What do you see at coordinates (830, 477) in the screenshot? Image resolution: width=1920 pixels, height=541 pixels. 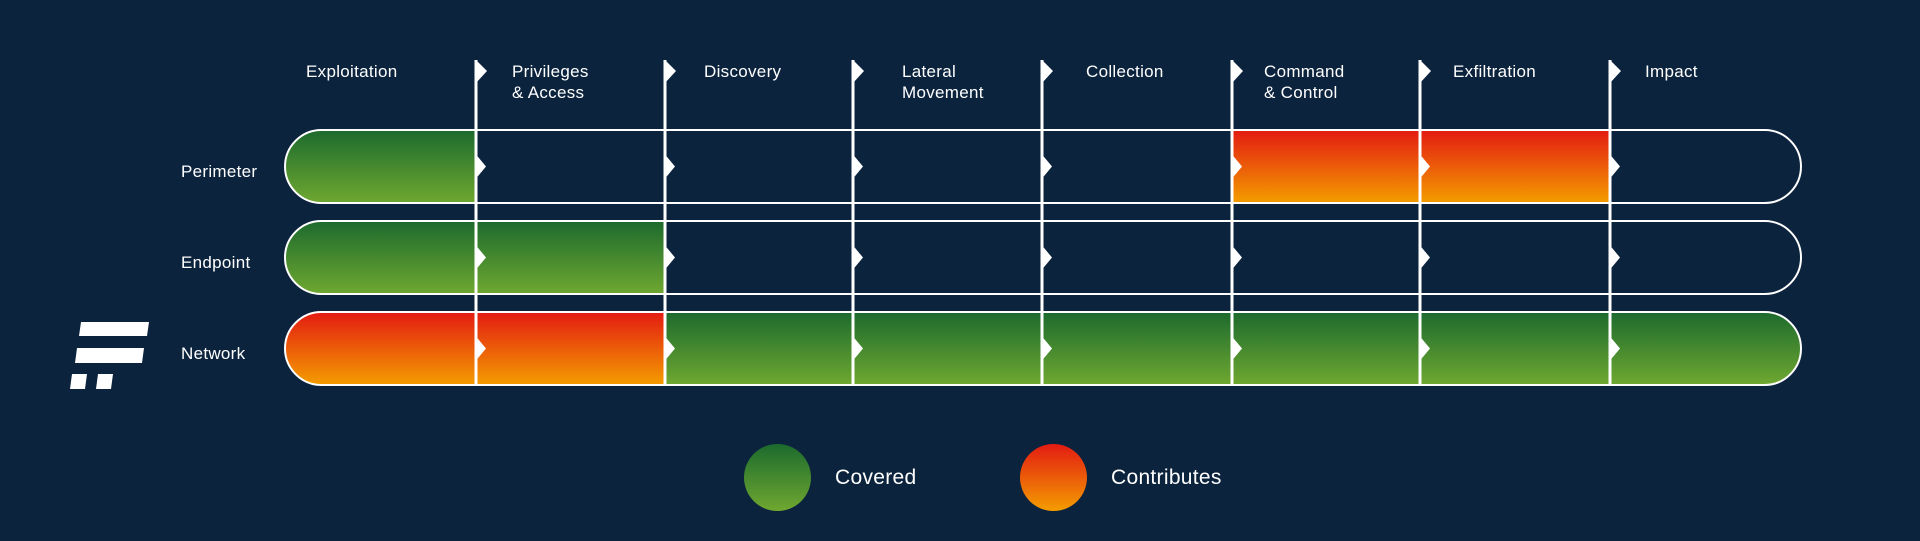 I see `legend-covered: Covered` at bounding box center [830, 477].